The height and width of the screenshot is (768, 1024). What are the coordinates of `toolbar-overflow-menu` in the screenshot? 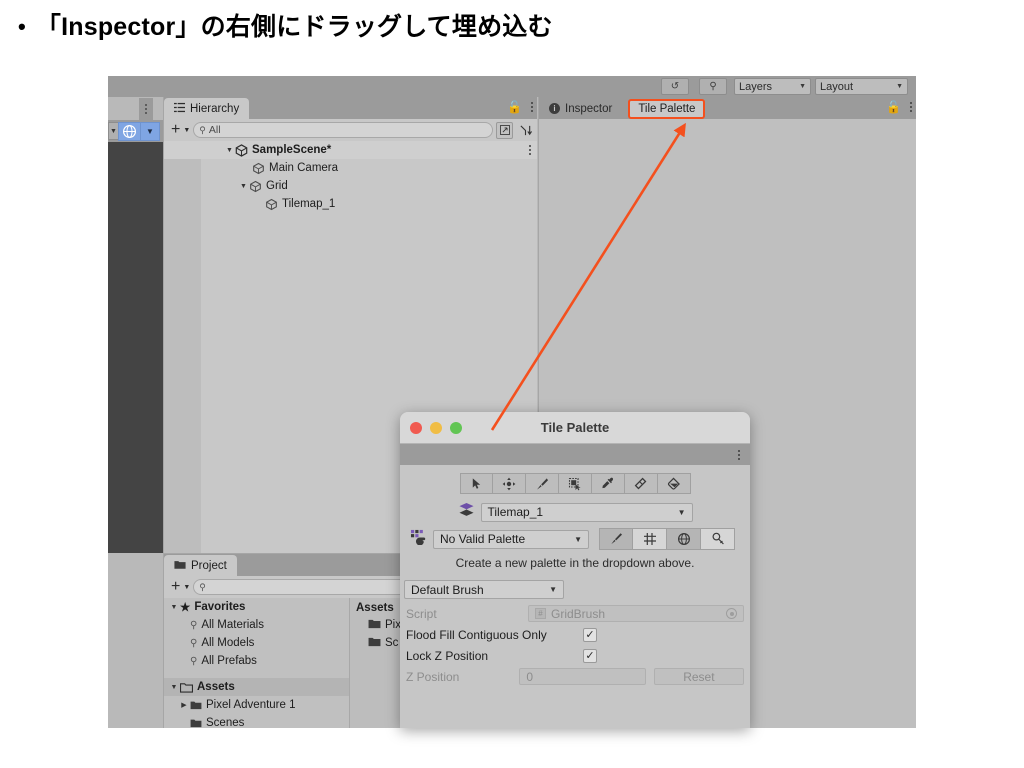 It's located at (146, 109).